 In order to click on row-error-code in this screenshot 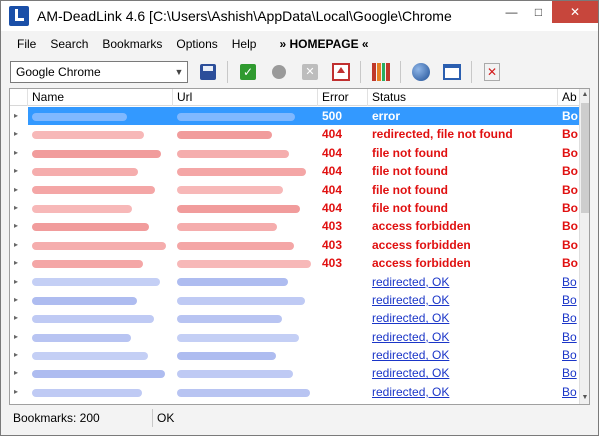, I will do `click(343, 392)`.